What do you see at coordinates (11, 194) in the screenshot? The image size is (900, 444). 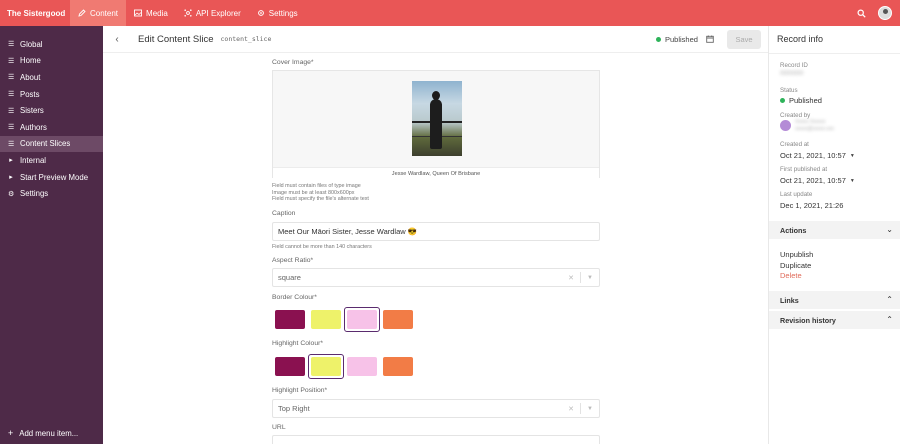 I see `gear-icon: ⚙` at bounding box center [11, 194].